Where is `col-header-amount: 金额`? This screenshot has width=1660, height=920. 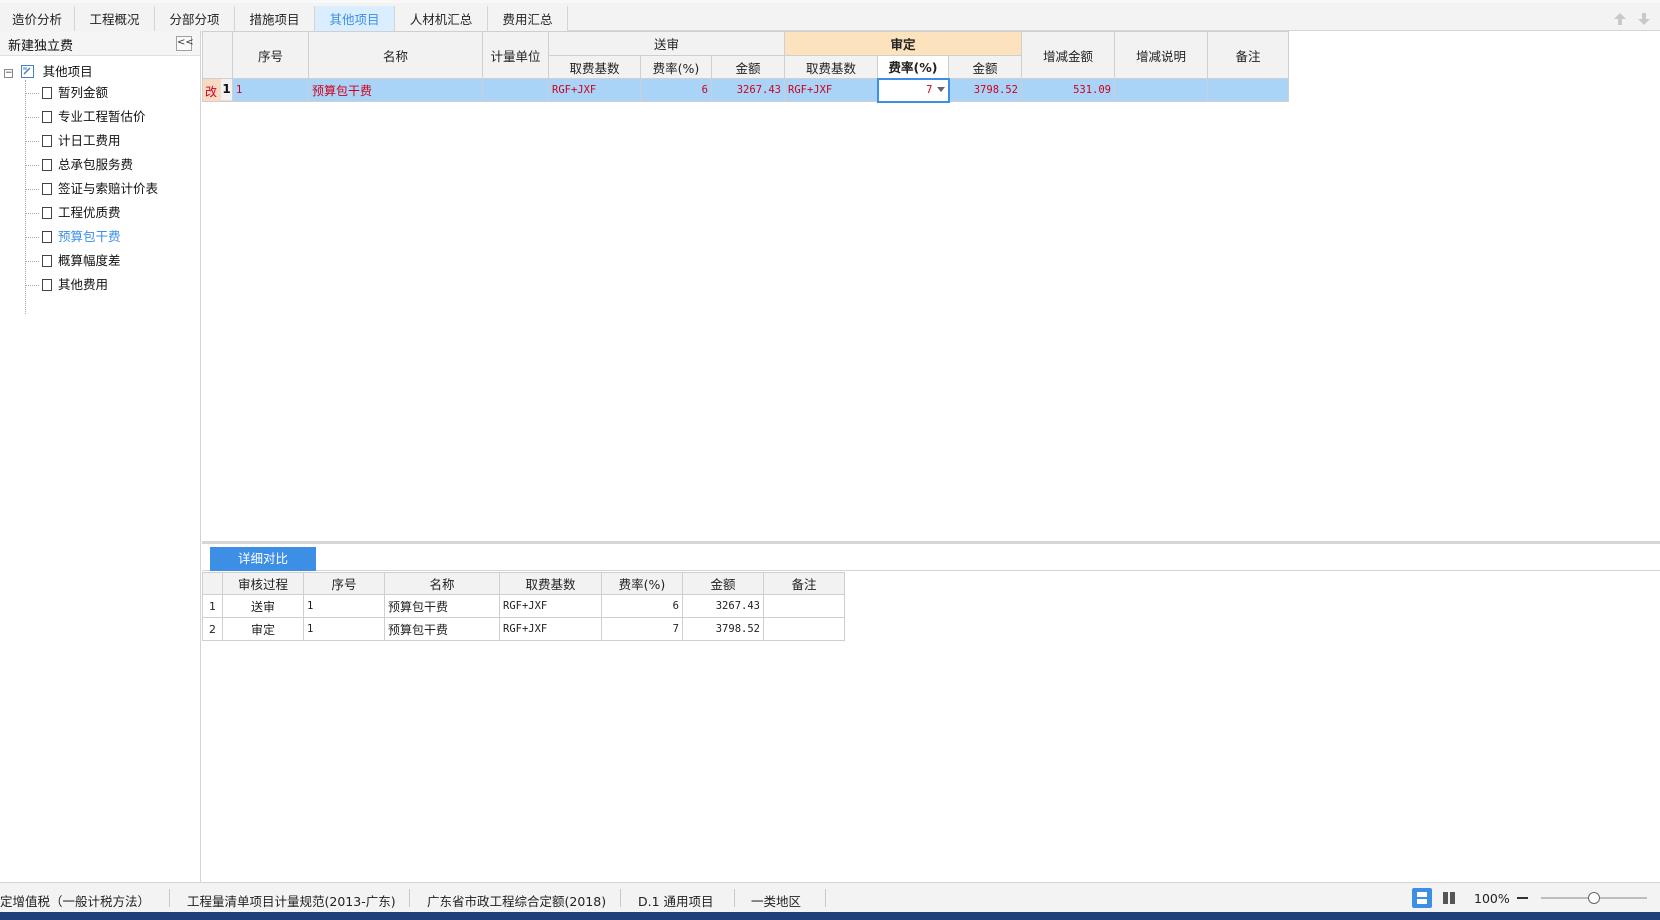 col-header-amount: 金额 is located at coordinates (723, 583).